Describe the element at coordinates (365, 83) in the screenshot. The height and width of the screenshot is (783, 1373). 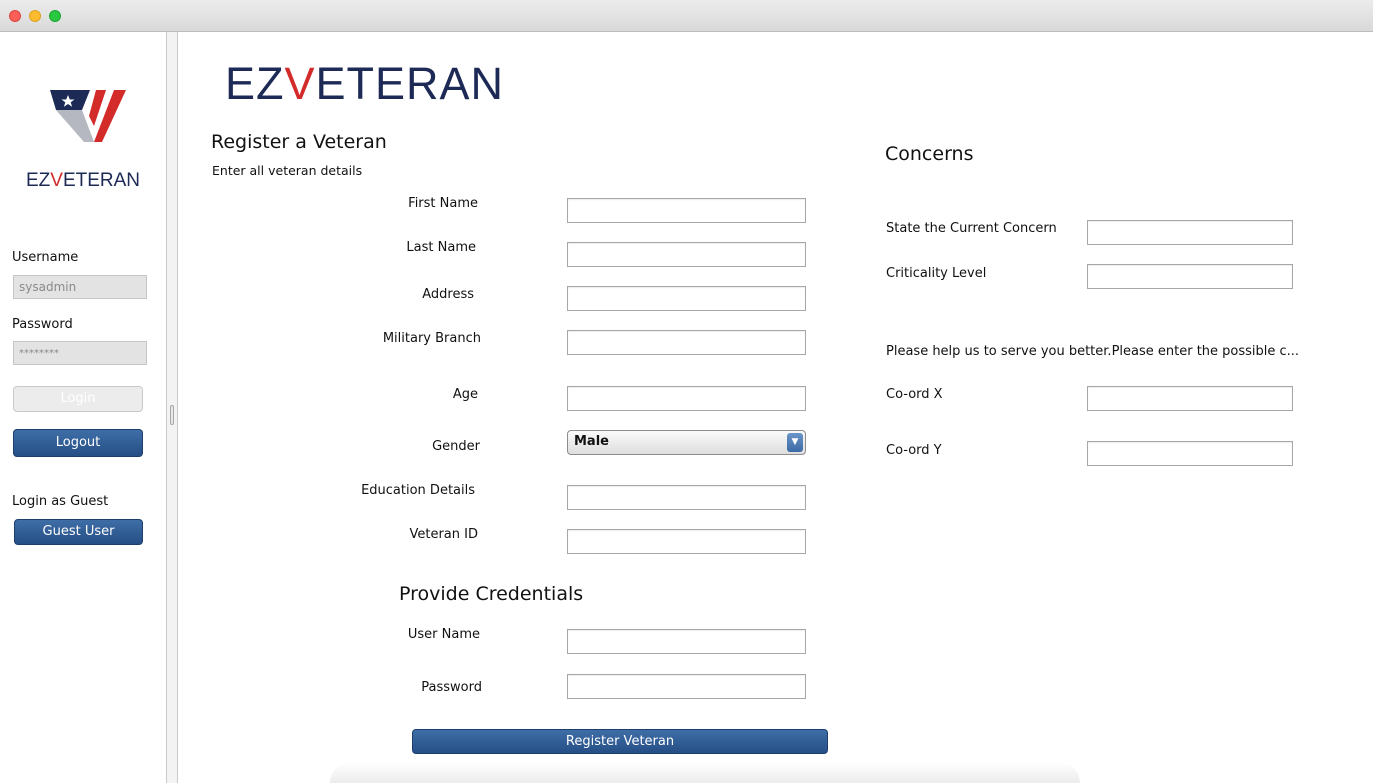
I see `header-brand-wordmark: EZVETERAN` at that location.